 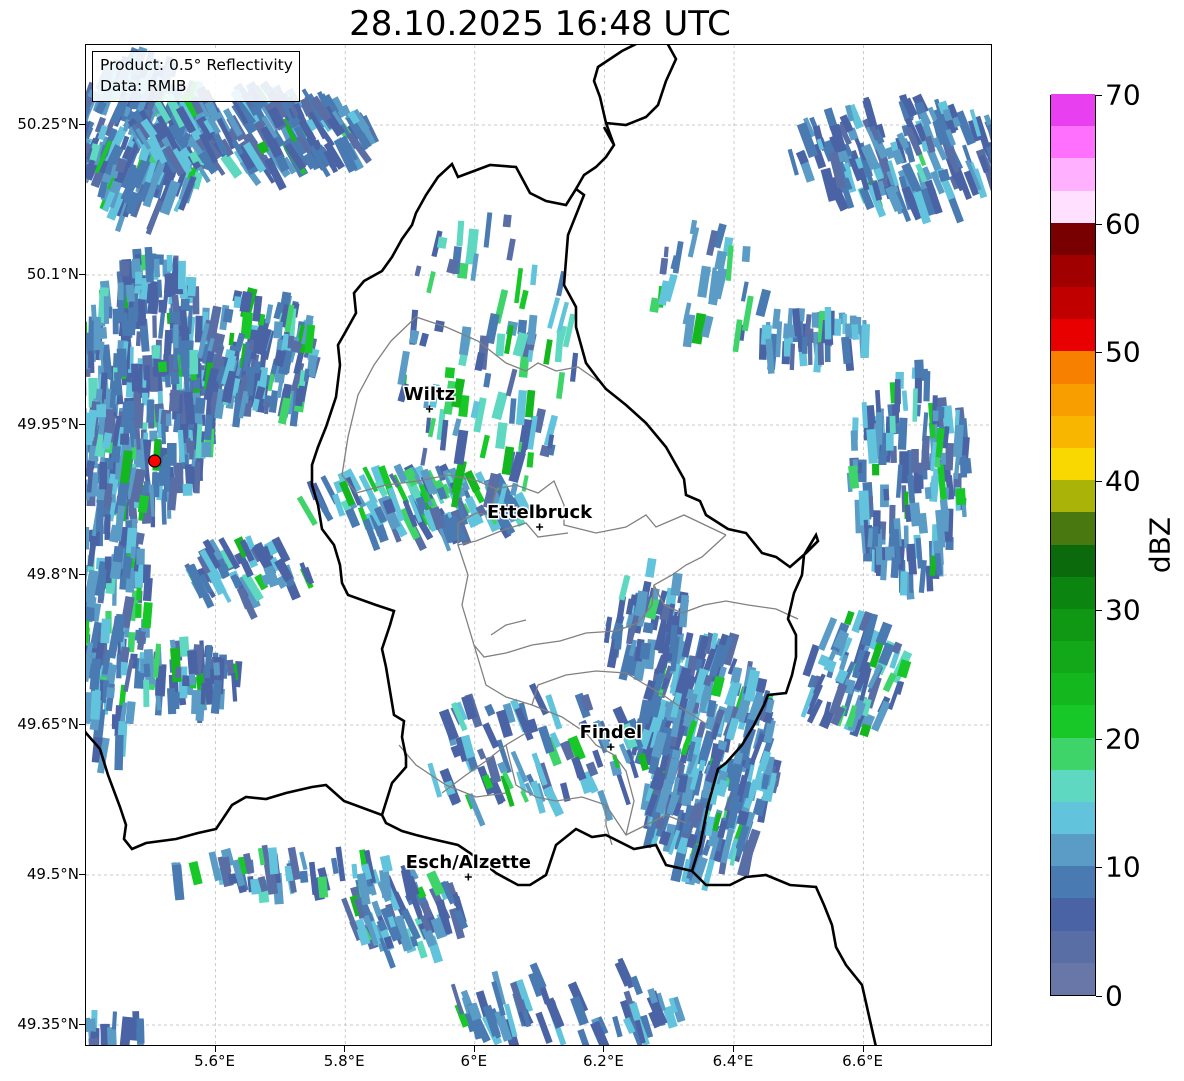 What do you see at coordinates (474, 1061) in the screenshot?
I see `x-tick-label: 6°E` at bounding box center [474, 1061].